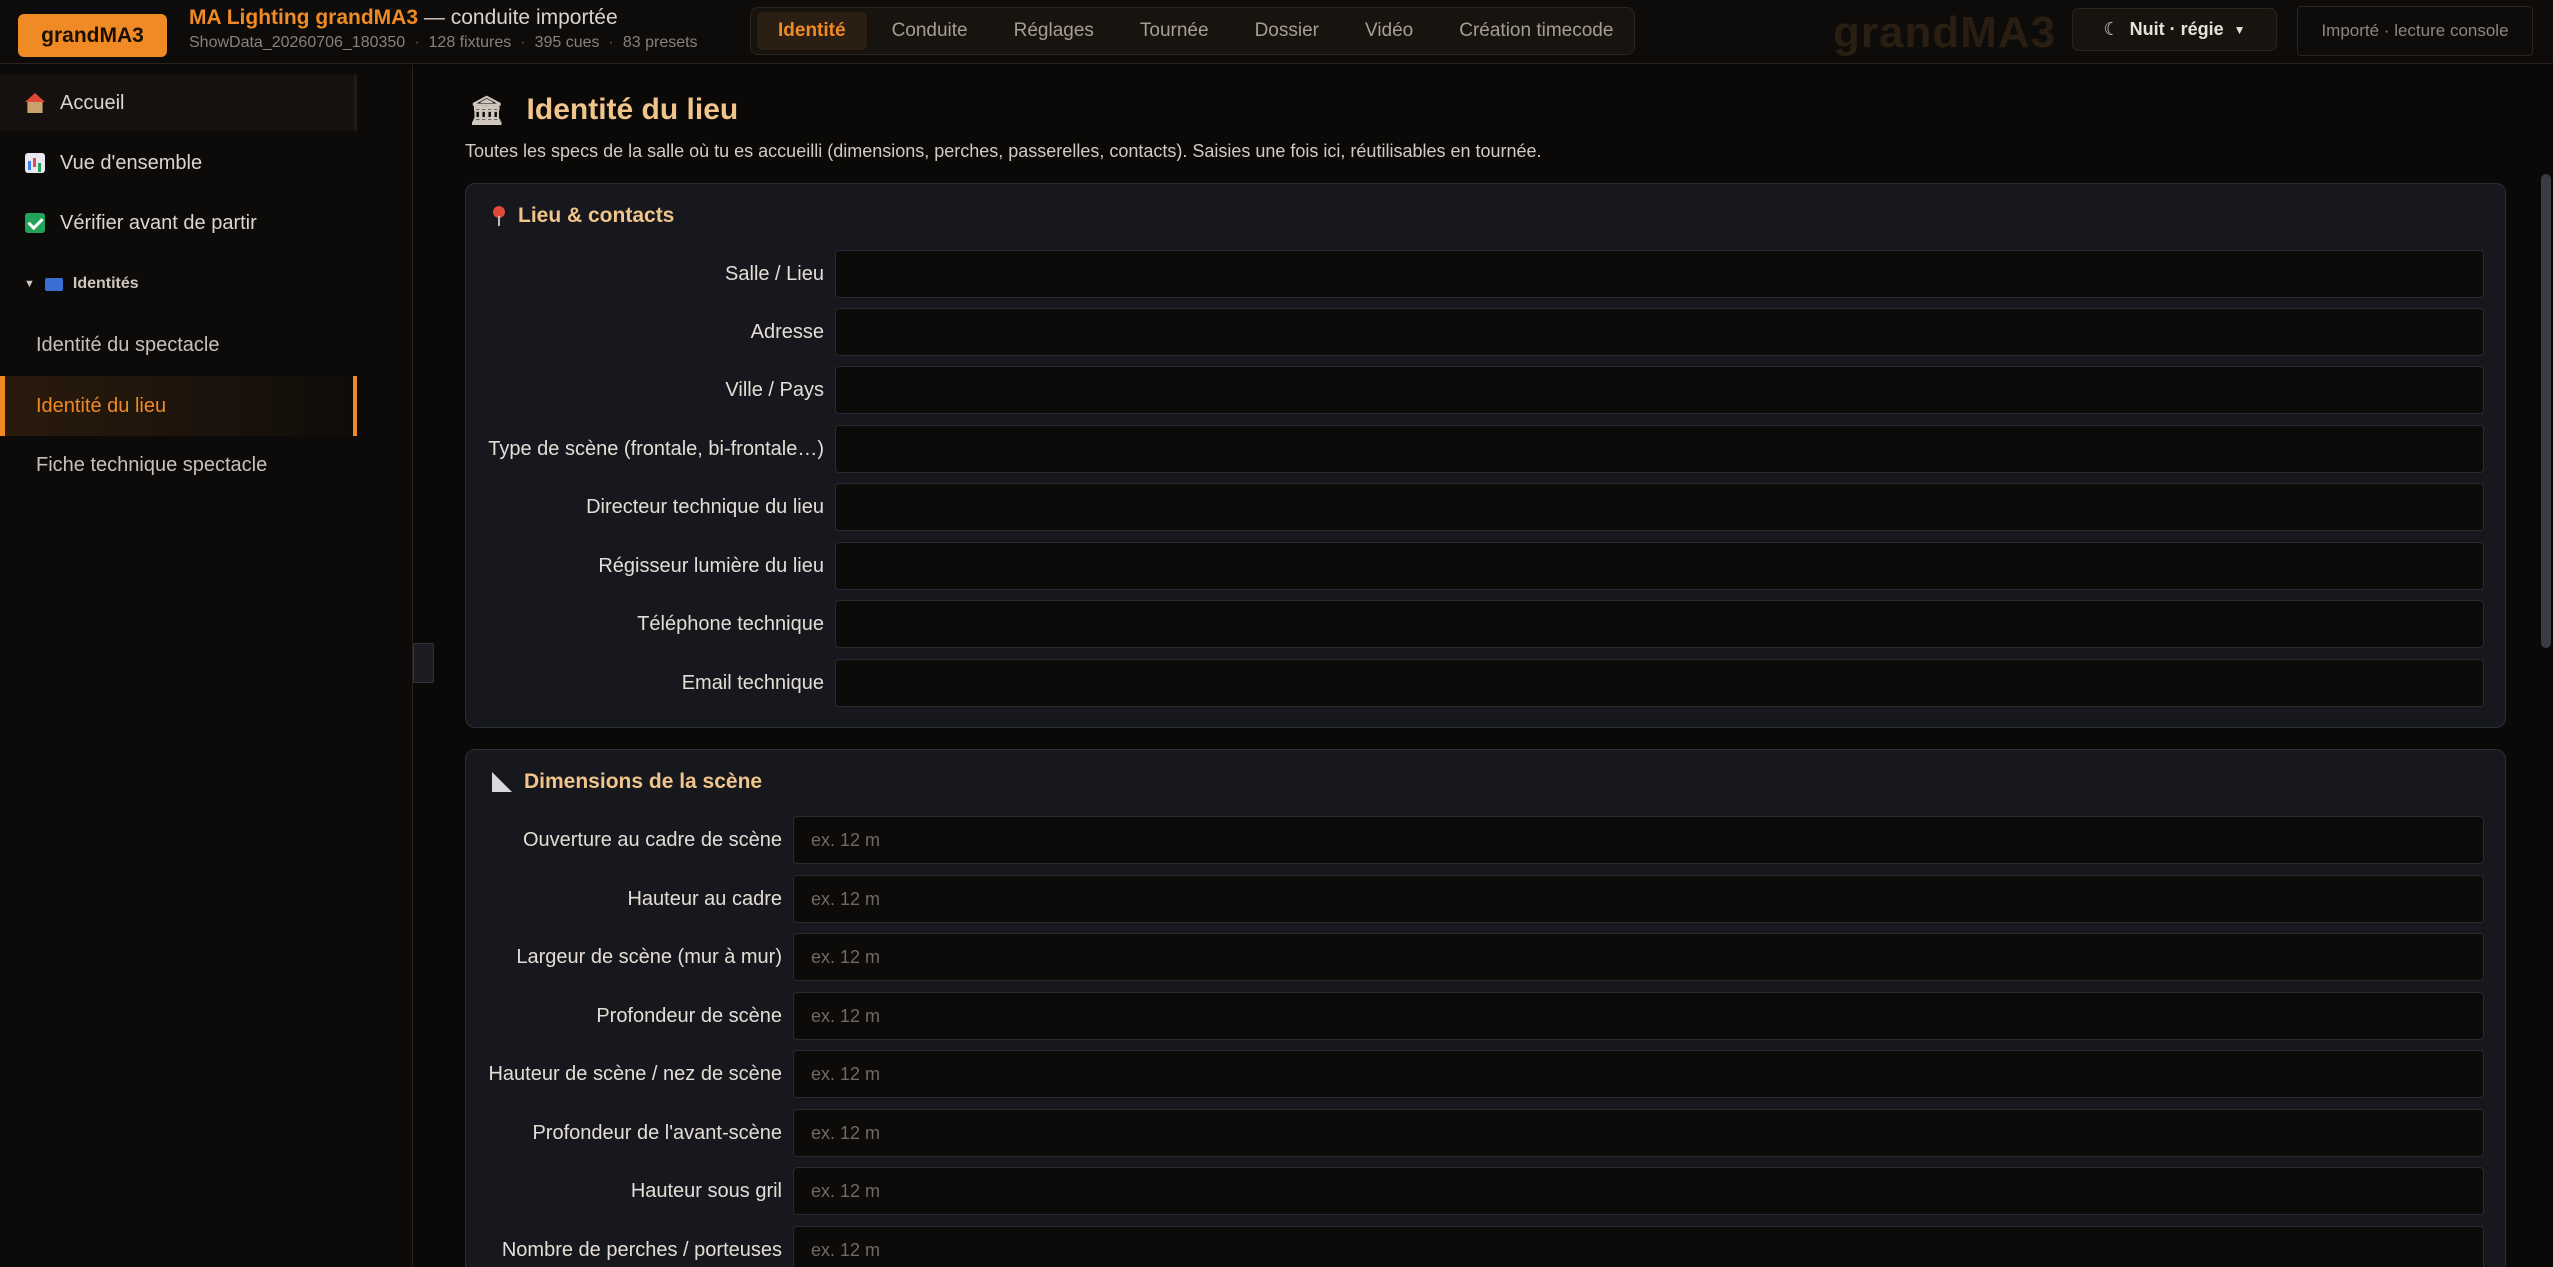  I want to click on telephone-field, so click(1659, 624).